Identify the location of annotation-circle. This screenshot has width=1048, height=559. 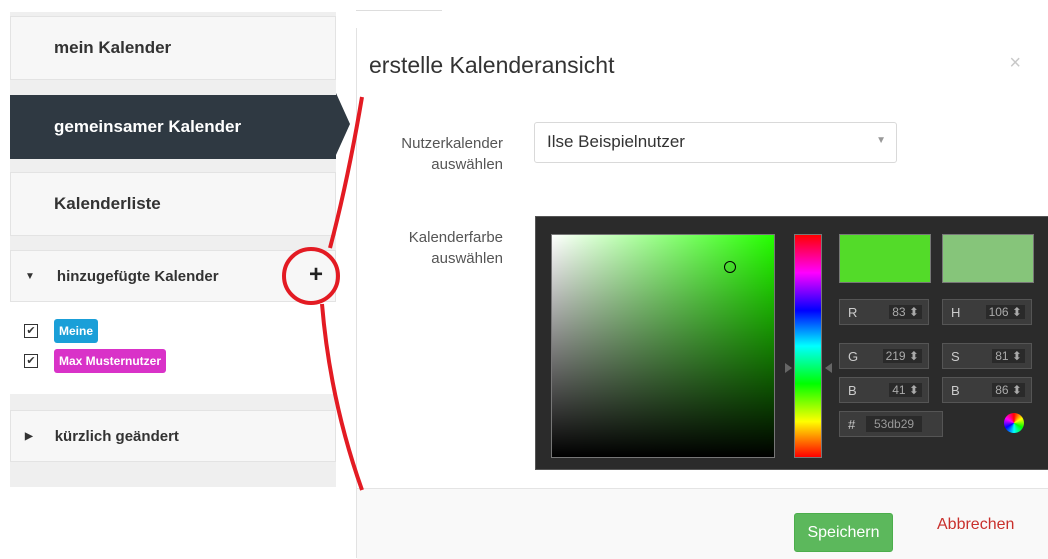
(311, 276).